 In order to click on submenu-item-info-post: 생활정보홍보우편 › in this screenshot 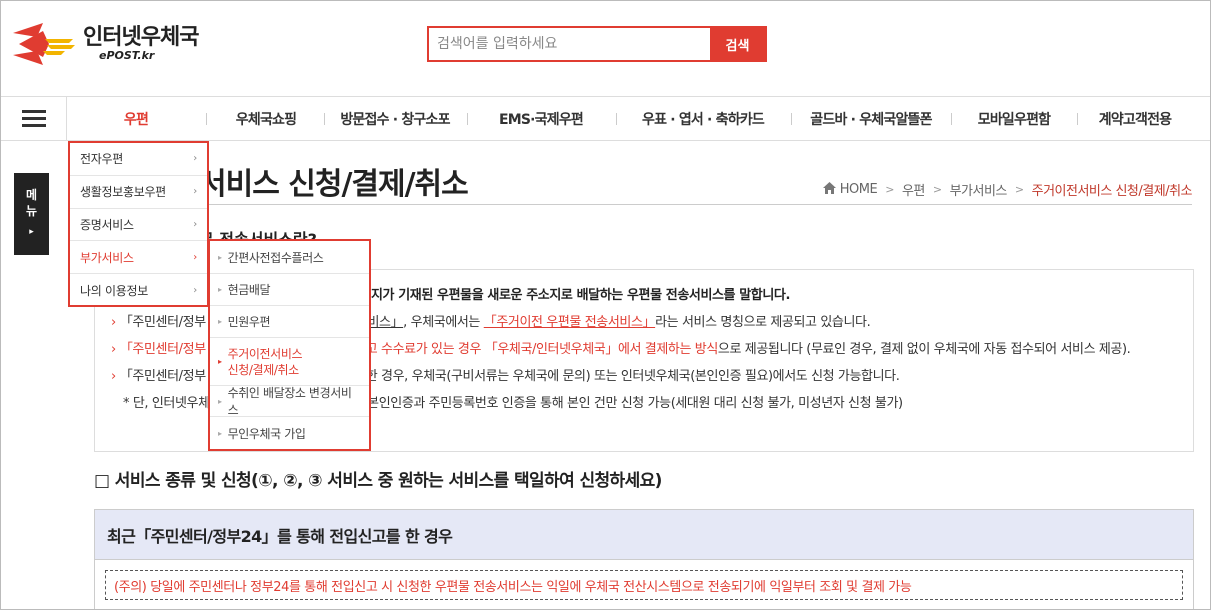, I will do `click(138, 192)`.